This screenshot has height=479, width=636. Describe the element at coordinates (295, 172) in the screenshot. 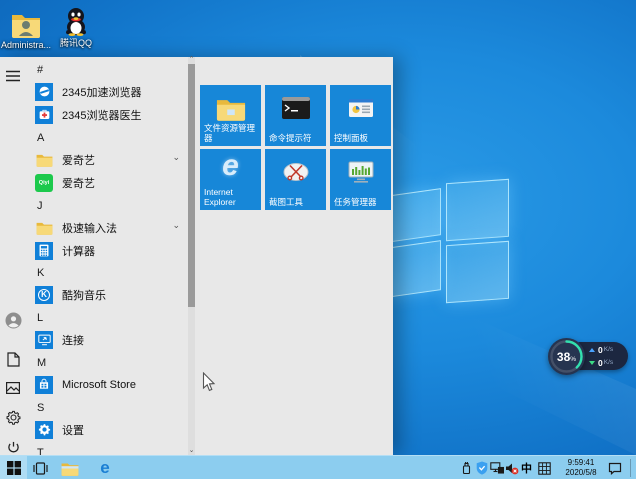

I see `snipping-tool-icon` at that location.